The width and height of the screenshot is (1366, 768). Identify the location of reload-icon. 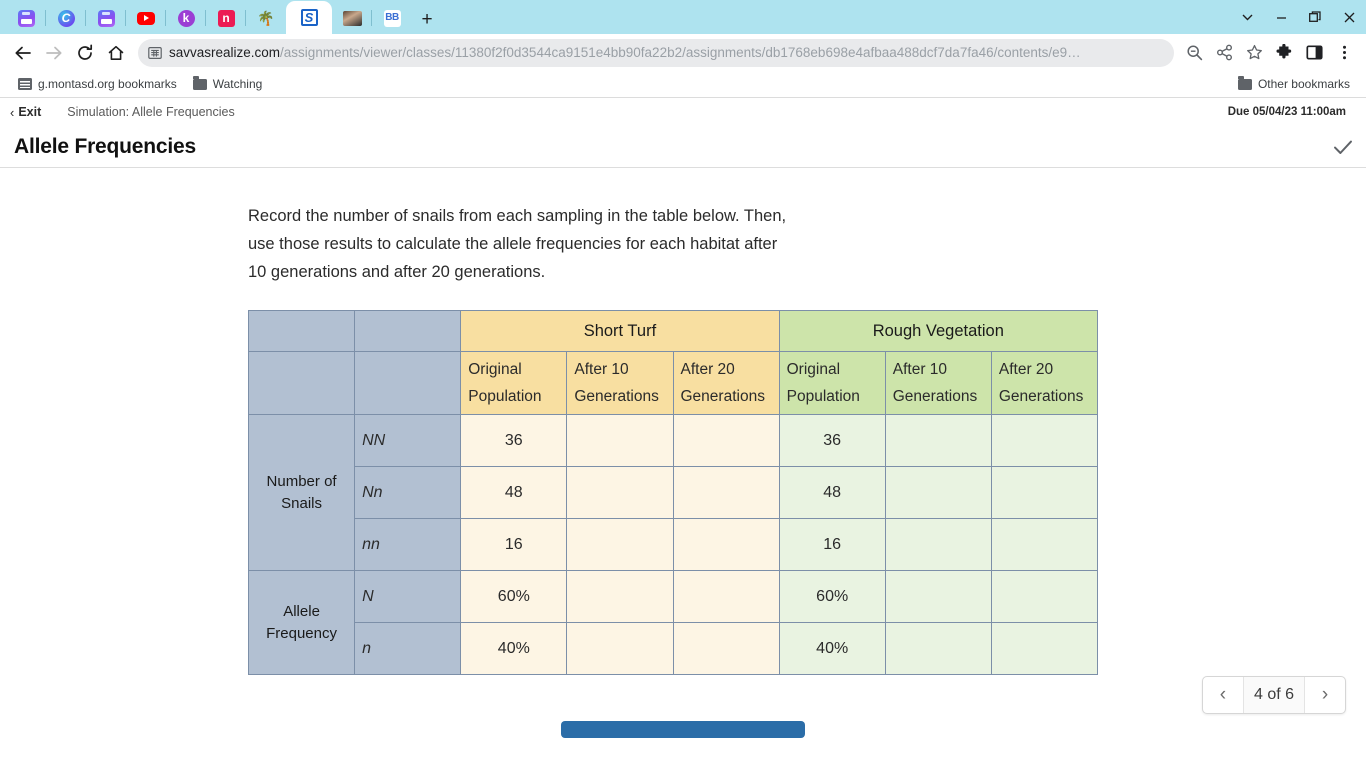
(84, 52).